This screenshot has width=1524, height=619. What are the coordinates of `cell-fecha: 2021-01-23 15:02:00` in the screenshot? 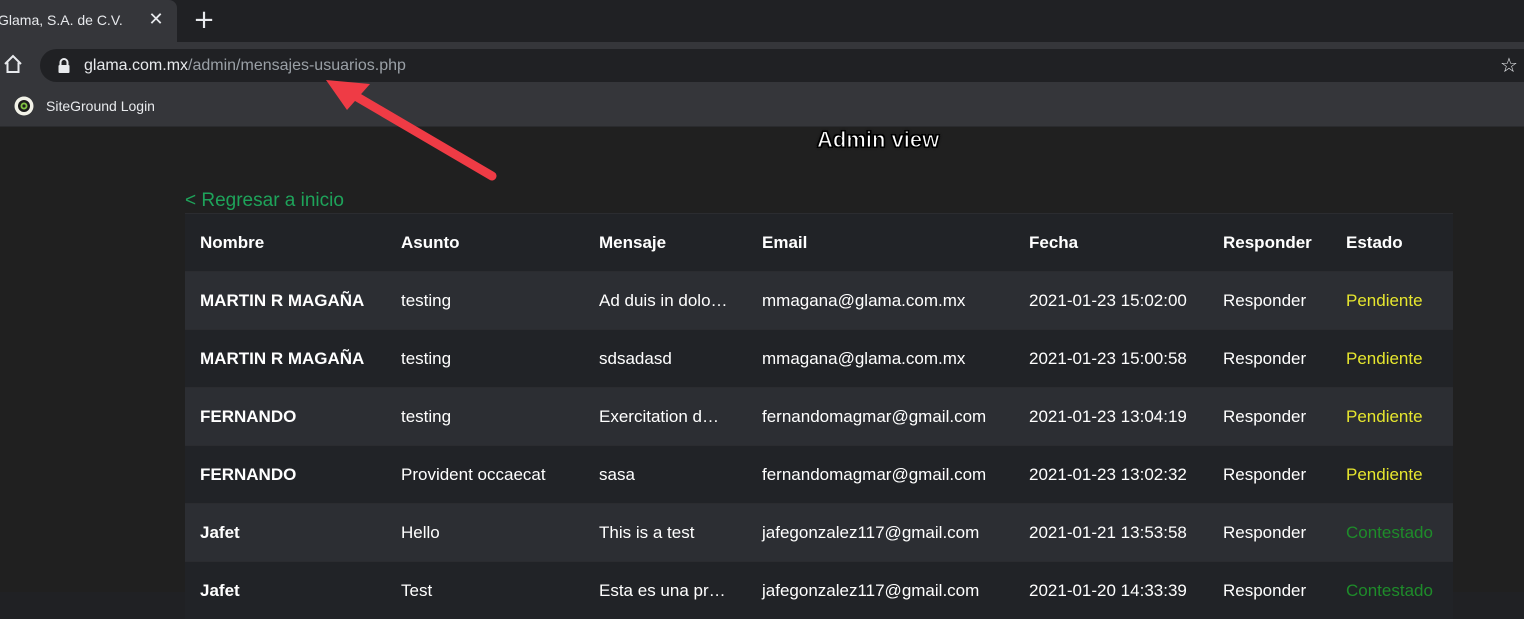 It's located at (1111, 301).